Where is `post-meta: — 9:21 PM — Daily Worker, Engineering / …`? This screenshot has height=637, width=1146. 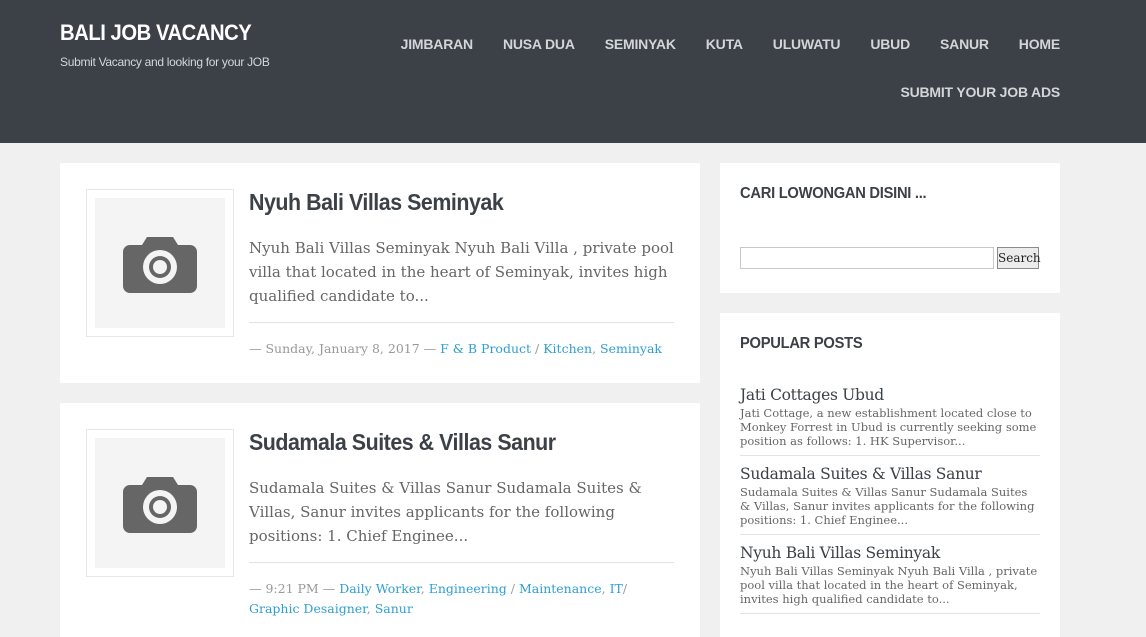 post-meta: — 9:21 PM — Daily Worker, Engineering / … is located at coordinates (438, 598).